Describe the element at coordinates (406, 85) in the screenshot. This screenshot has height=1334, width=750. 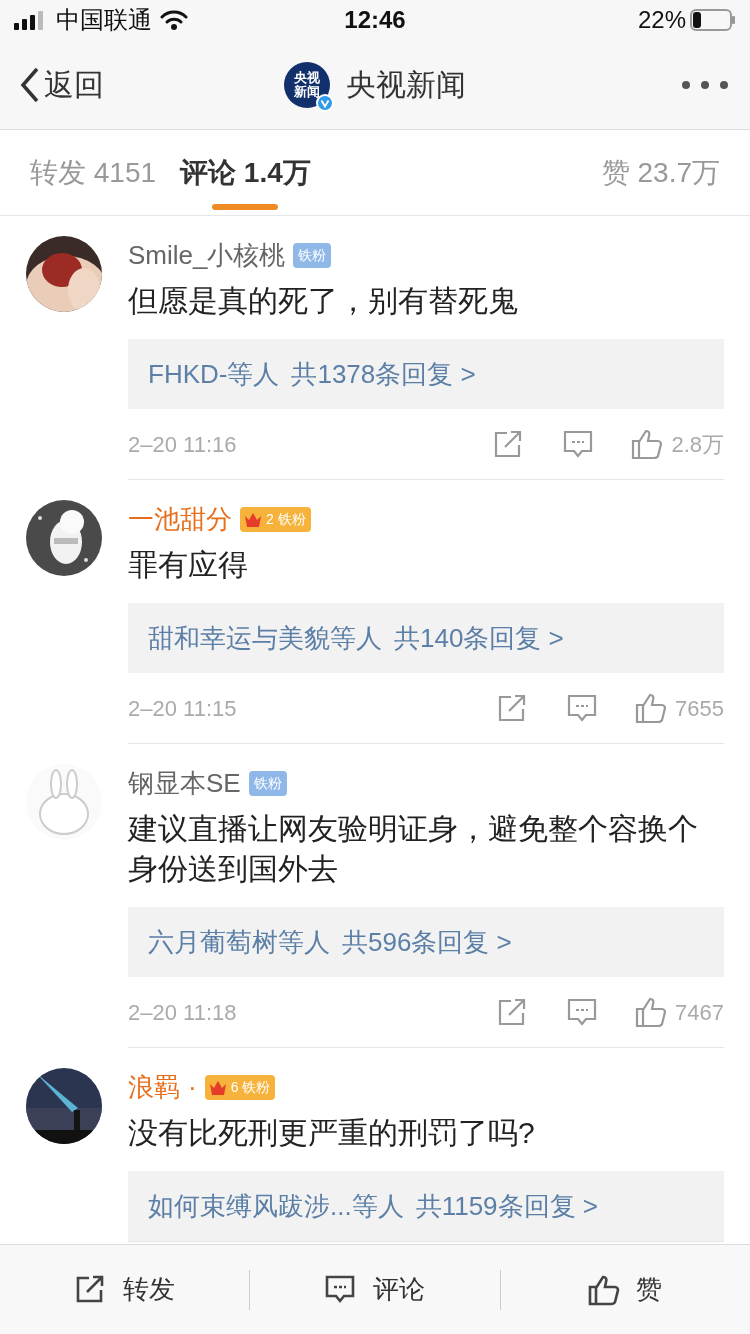
I see `account-name: 央视新闻` at that location.